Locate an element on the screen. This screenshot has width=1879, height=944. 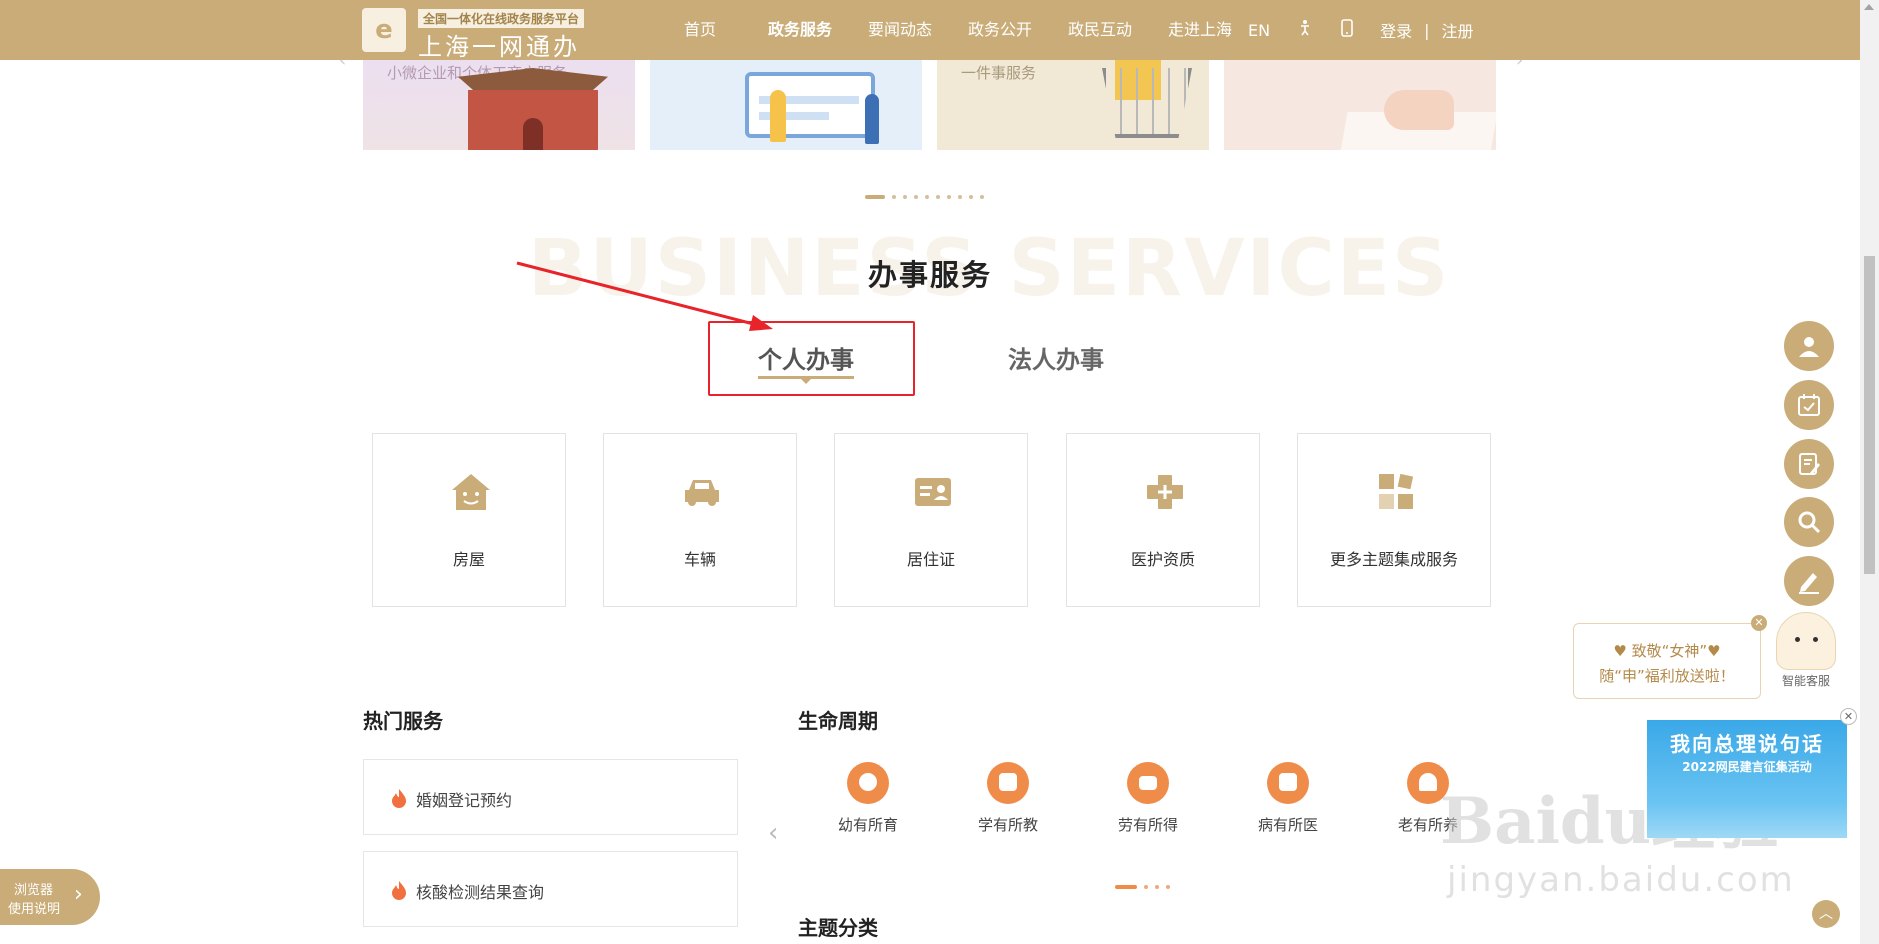
life-pagination is located at coordinates (1146, 887).